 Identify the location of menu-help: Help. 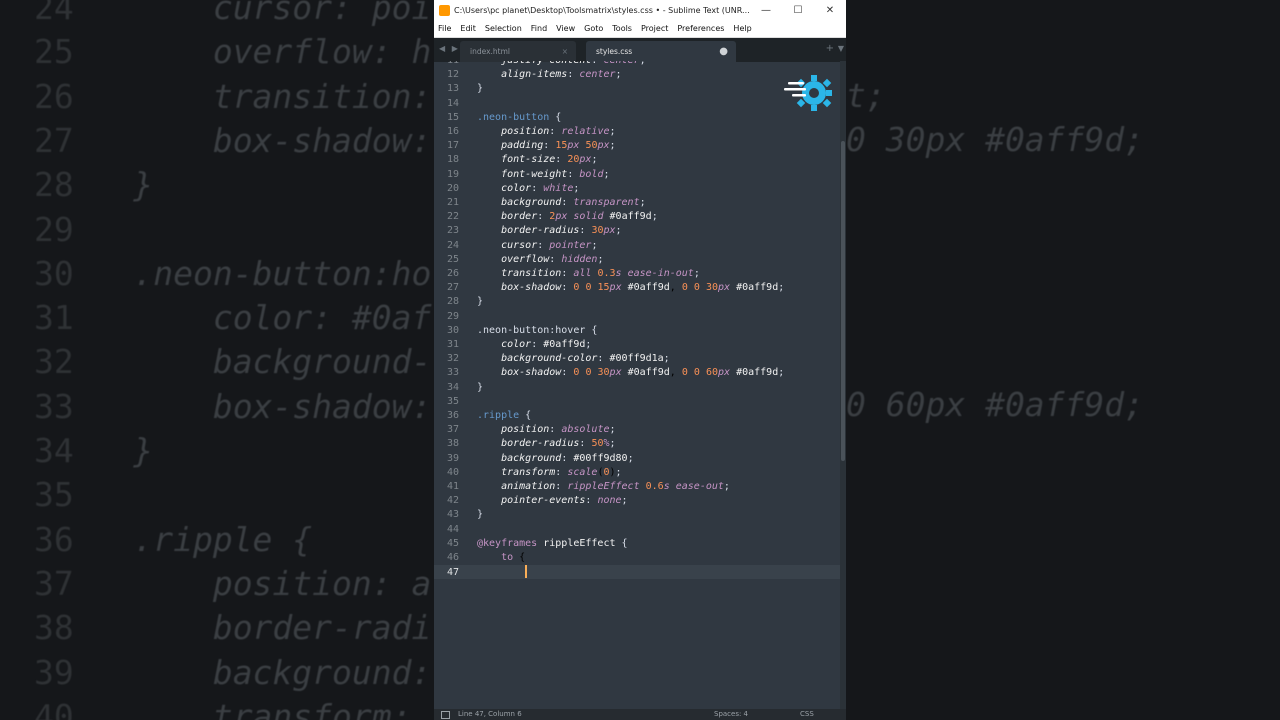
(742, 28).